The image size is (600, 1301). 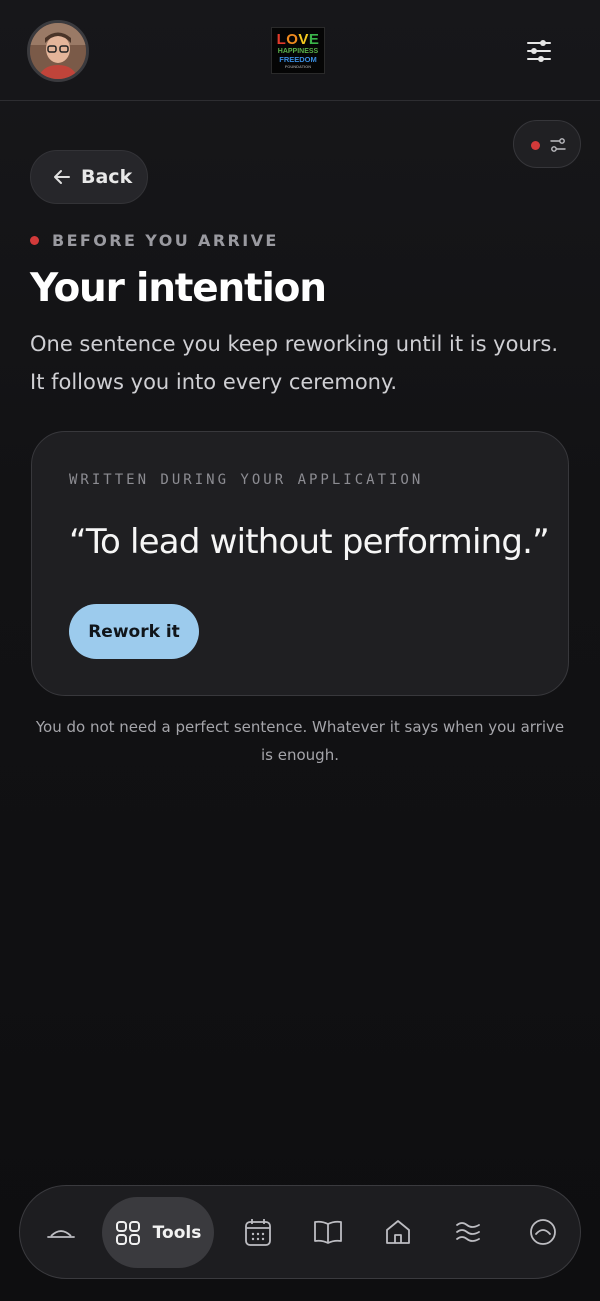 What do you see at coordinates (134, 631) in the screenshot?
I see `rework-button: Rework it` at bounding box center [134, 631].